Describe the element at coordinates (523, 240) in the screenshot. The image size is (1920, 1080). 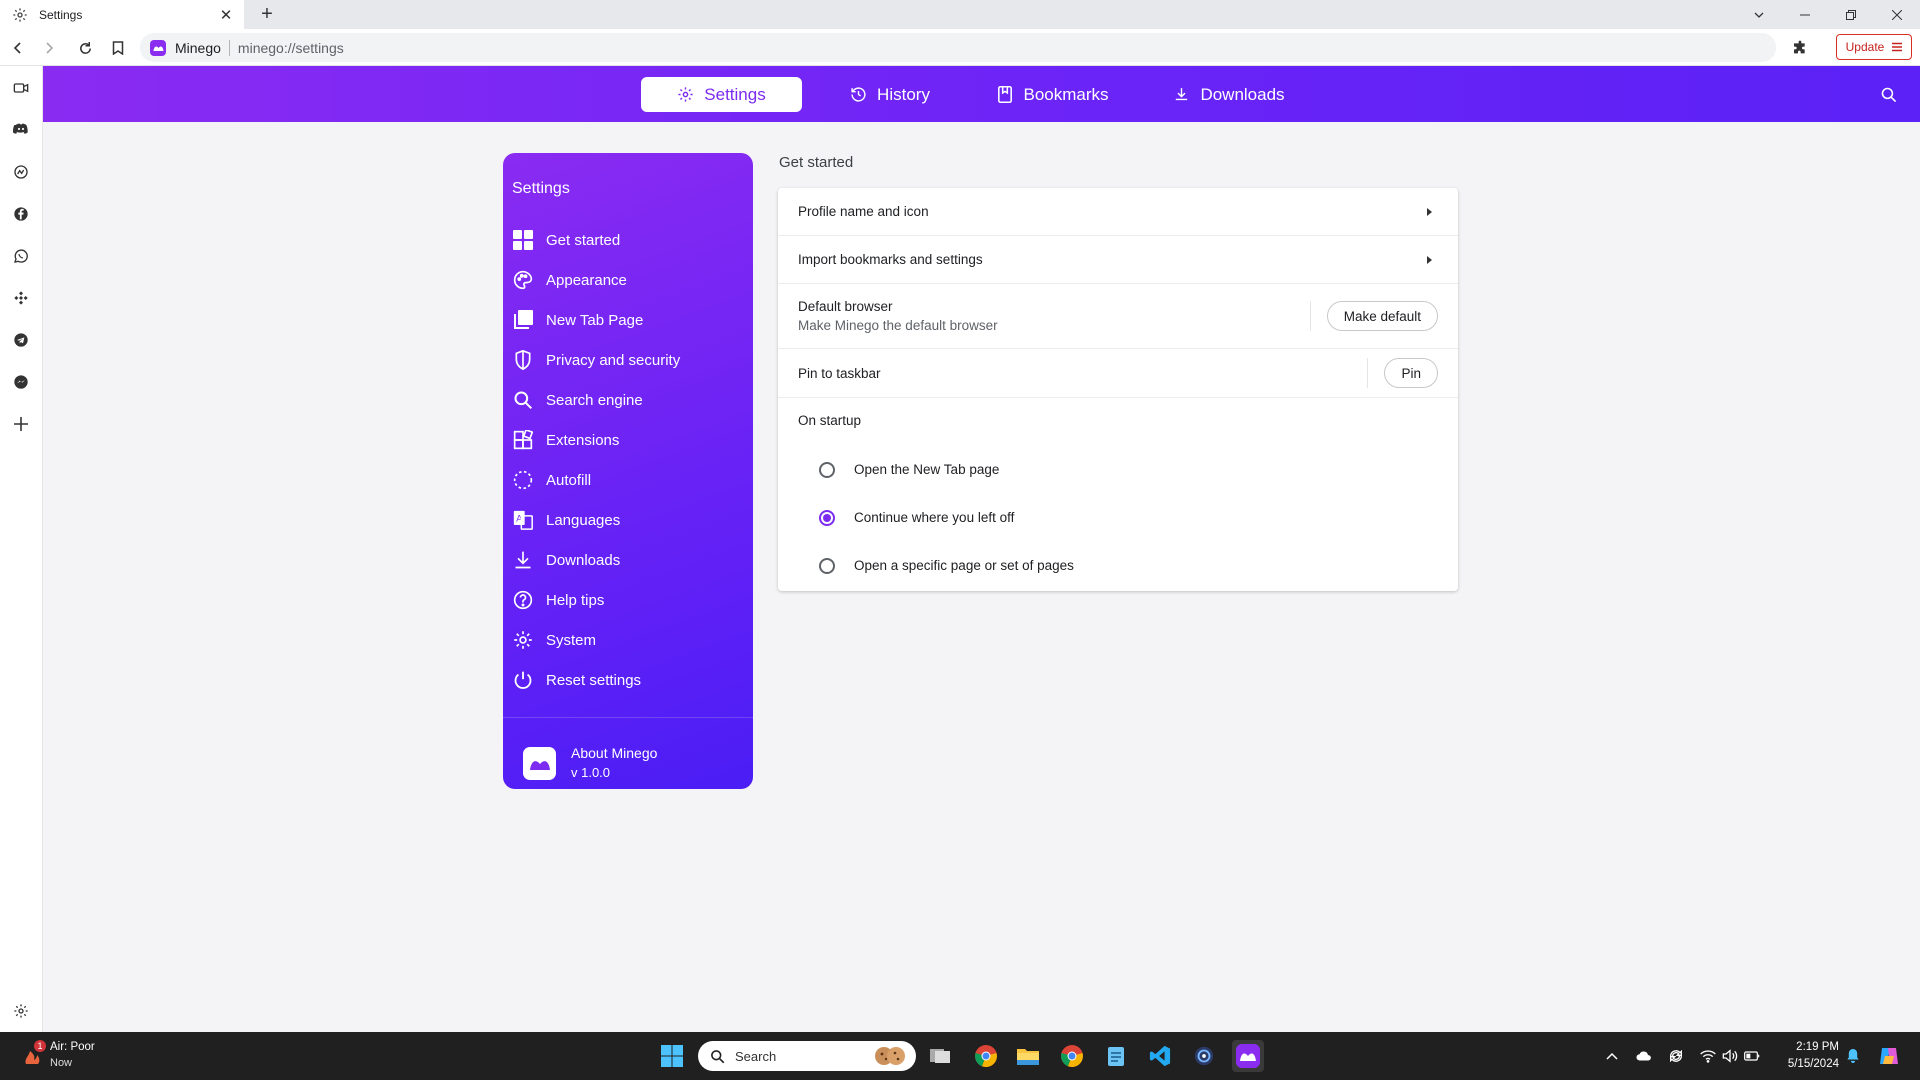
I see `grid-icon` at that location.